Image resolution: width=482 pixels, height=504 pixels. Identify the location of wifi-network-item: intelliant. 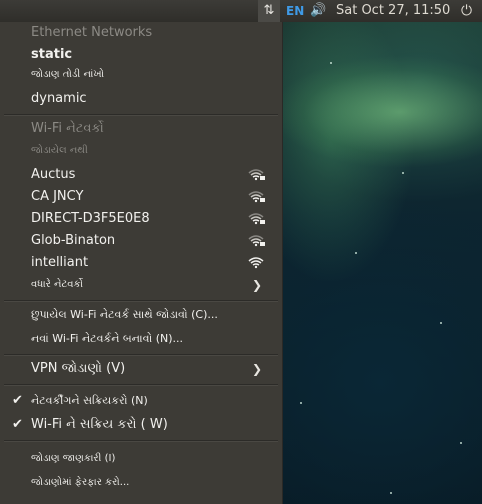
(151, 263).